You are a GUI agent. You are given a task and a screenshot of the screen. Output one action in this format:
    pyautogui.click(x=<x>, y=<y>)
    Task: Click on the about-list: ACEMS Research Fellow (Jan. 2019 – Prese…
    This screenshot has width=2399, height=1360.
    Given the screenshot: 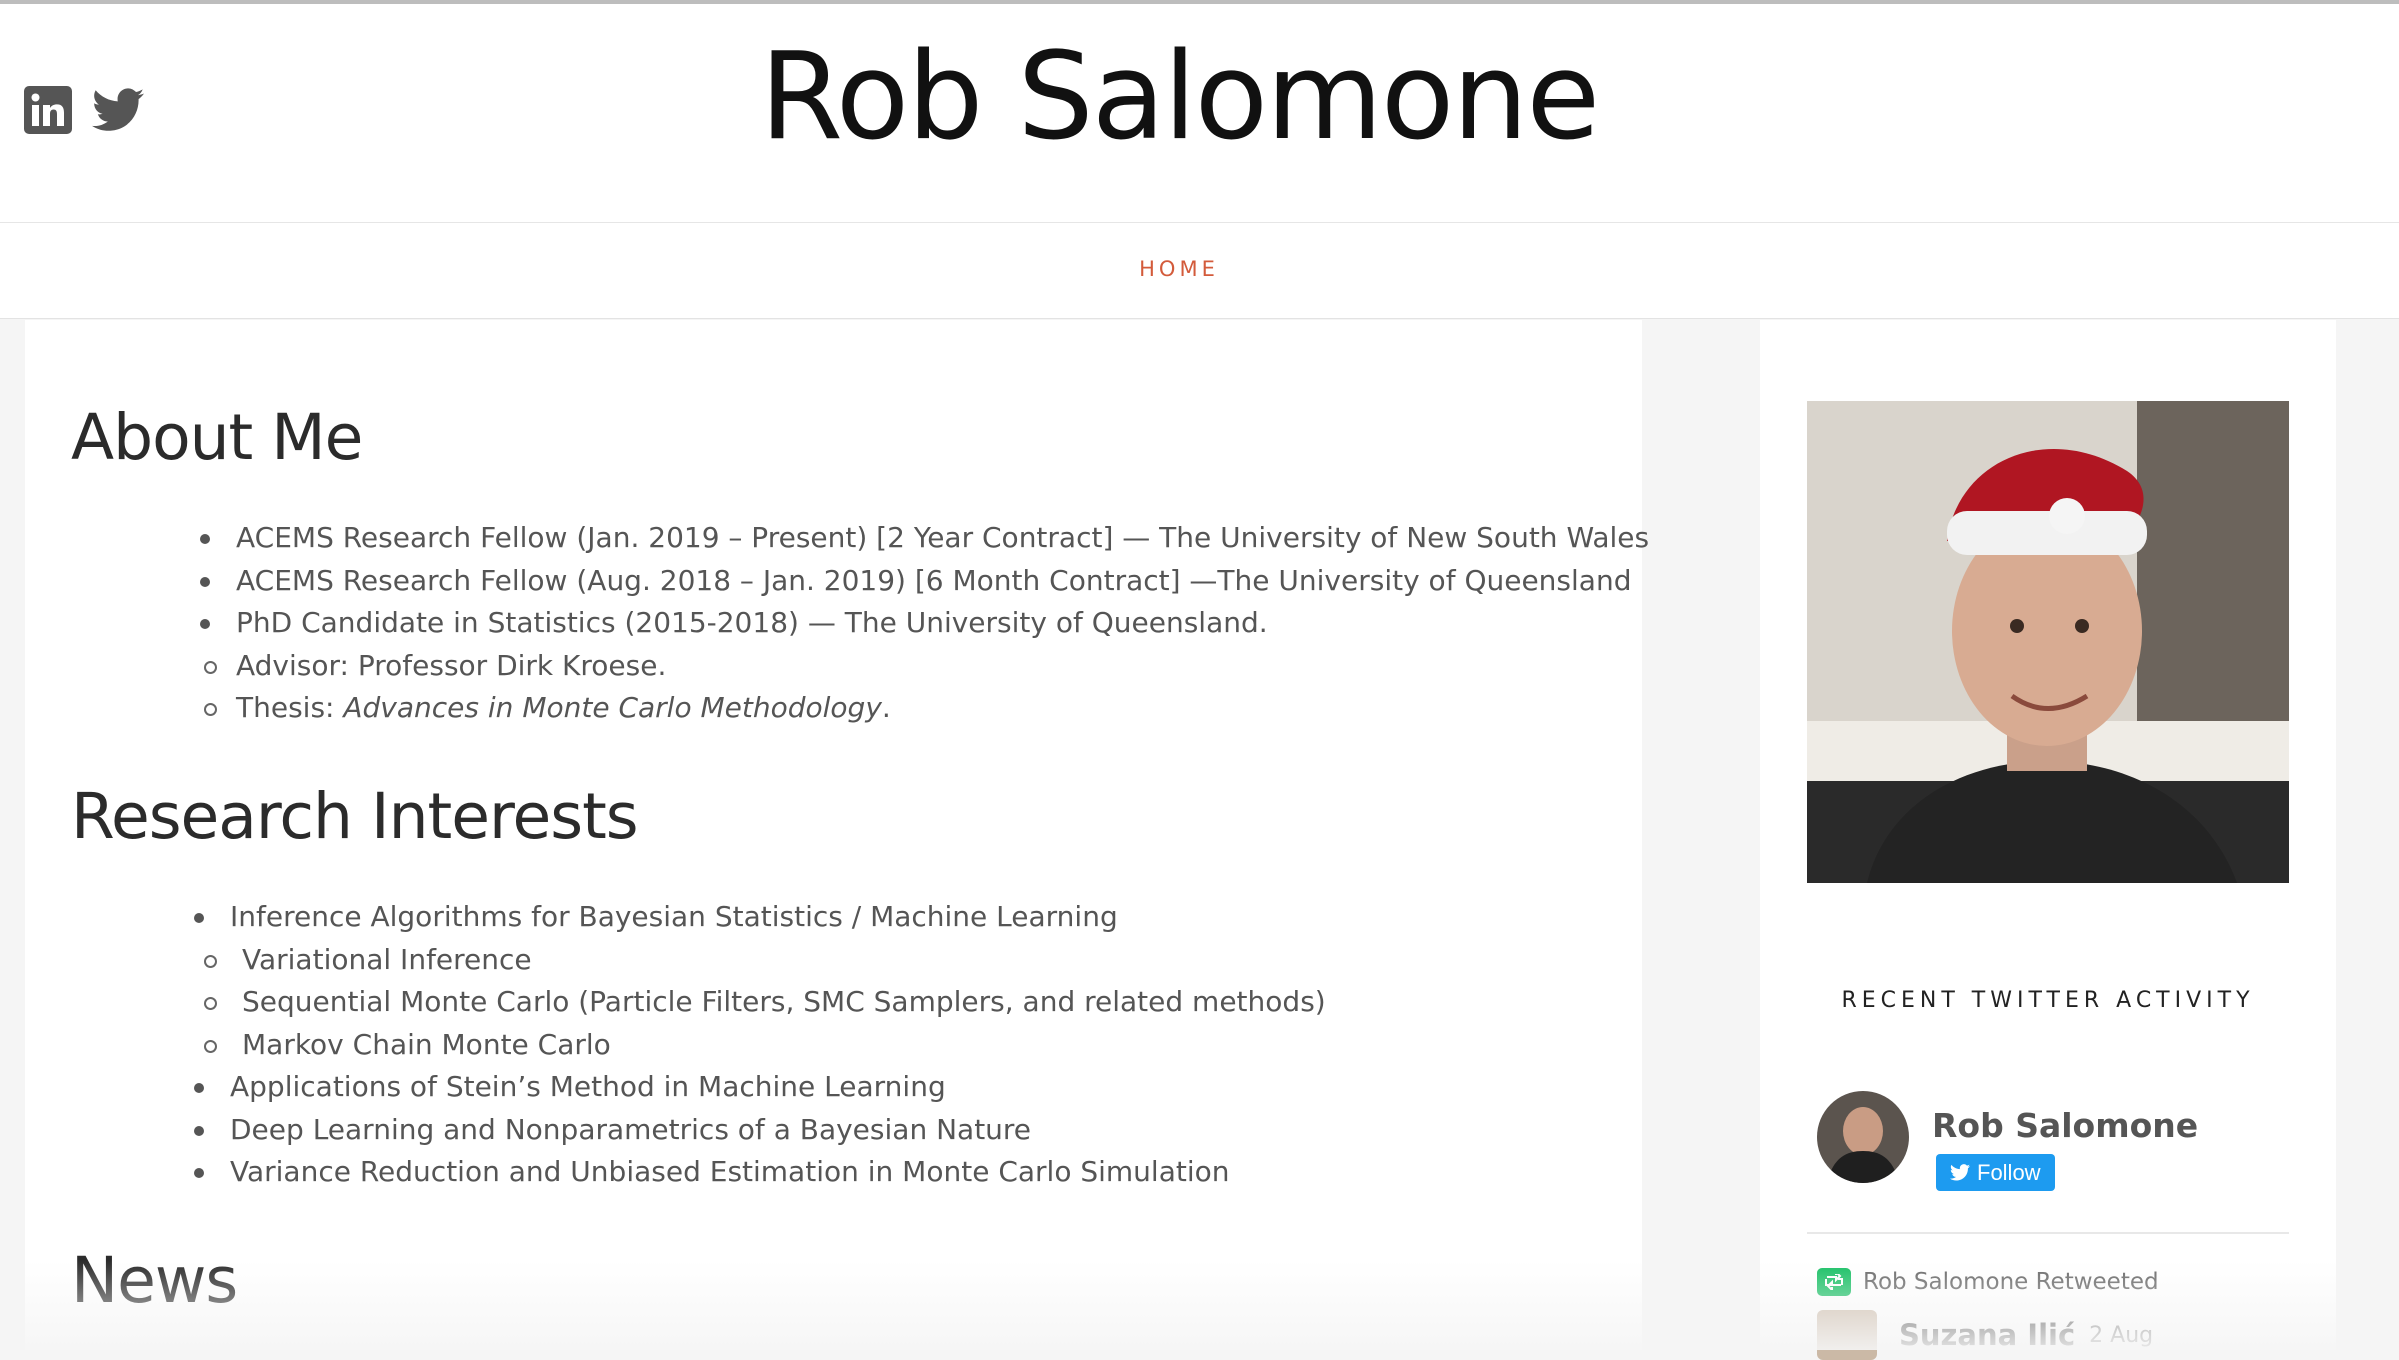 What is the action you would take?
    pyautogui.click(x=924, y=623)
    